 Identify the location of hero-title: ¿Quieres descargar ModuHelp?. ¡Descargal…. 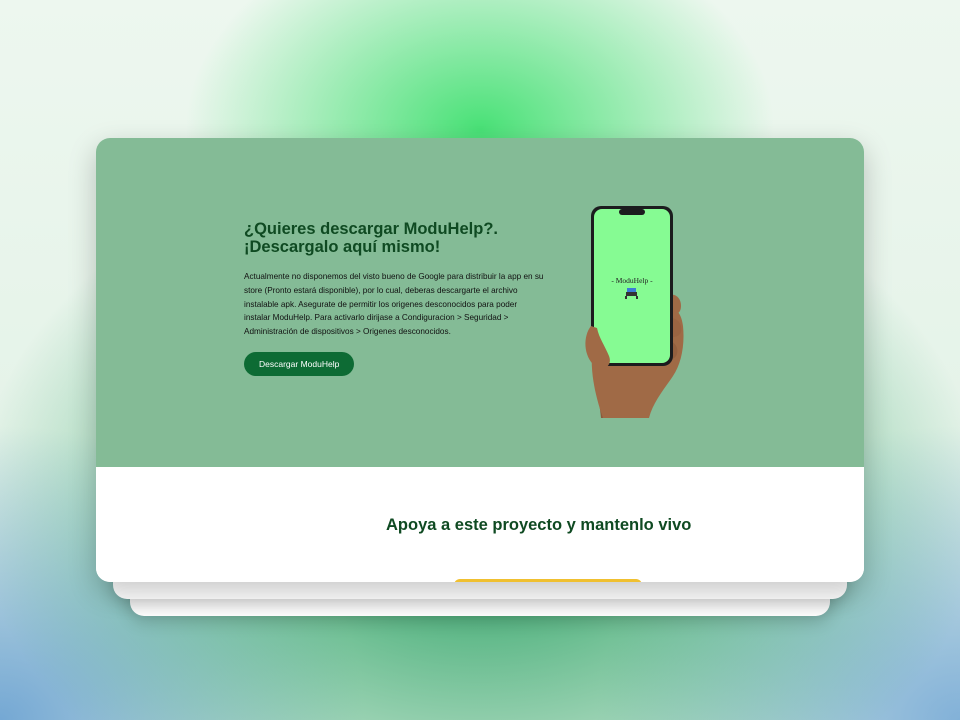
(394, 238).